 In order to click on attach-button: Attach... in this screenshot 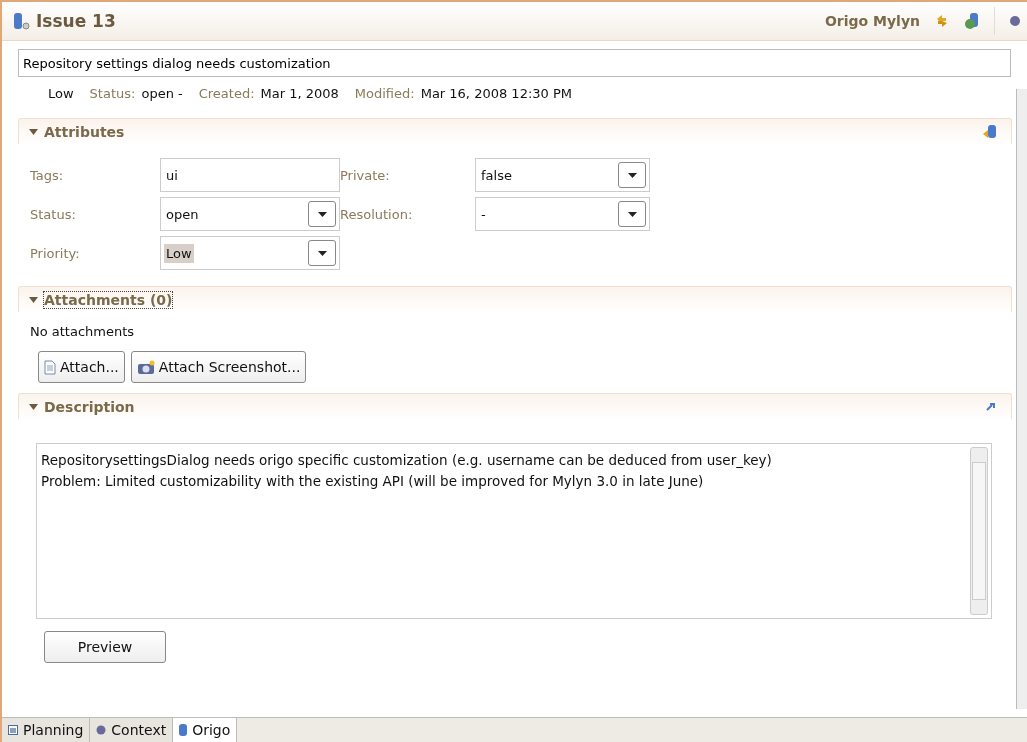, I will do `click(81, 367)`.